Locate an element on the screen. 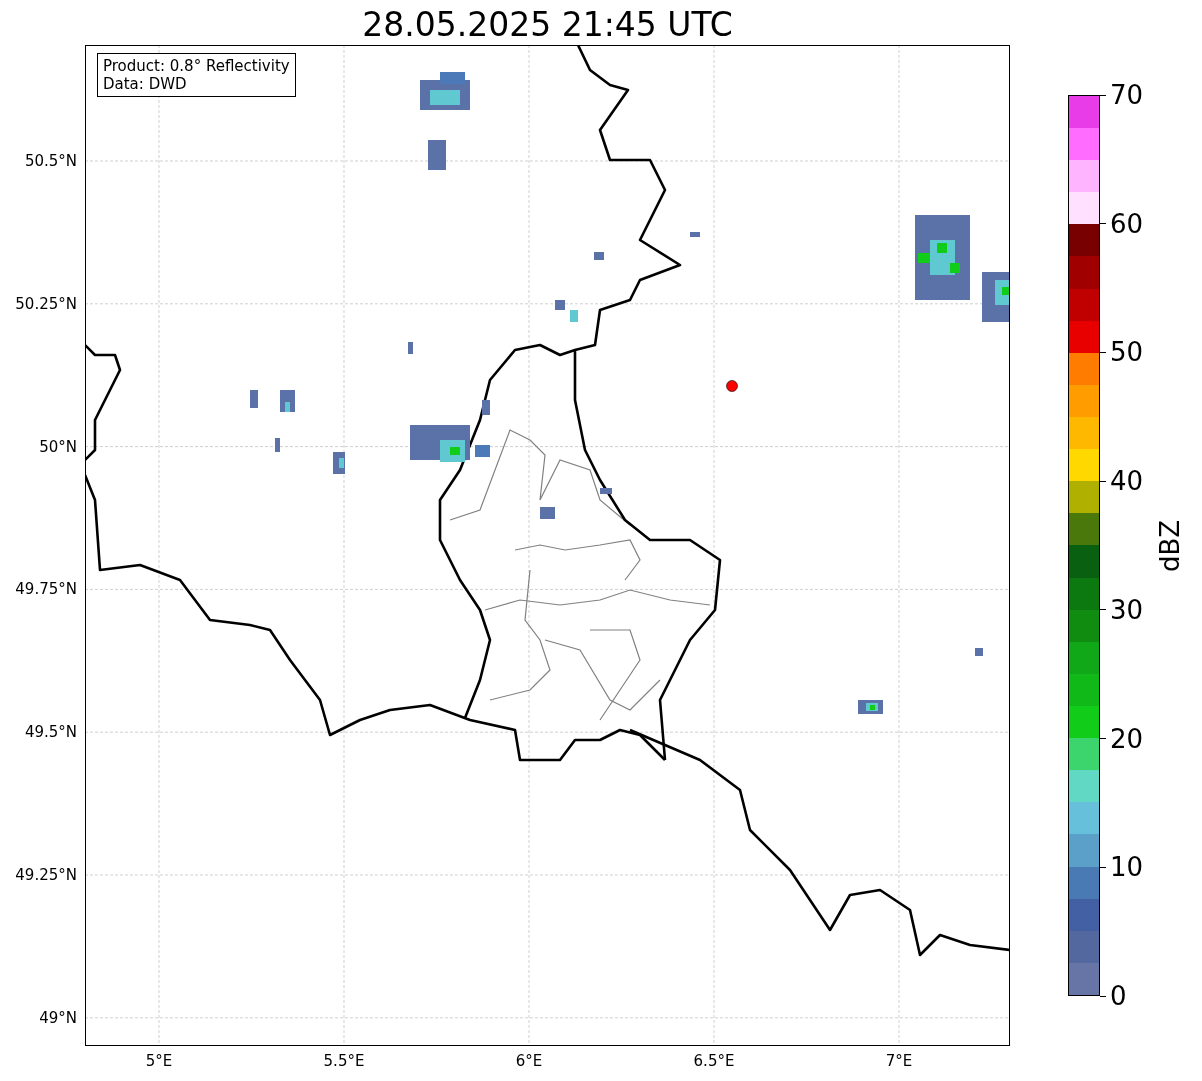 The width and height of the screenshot is (1202, 1081). colorbar-tick-label: 20 is located at coordinates (1127, 738).